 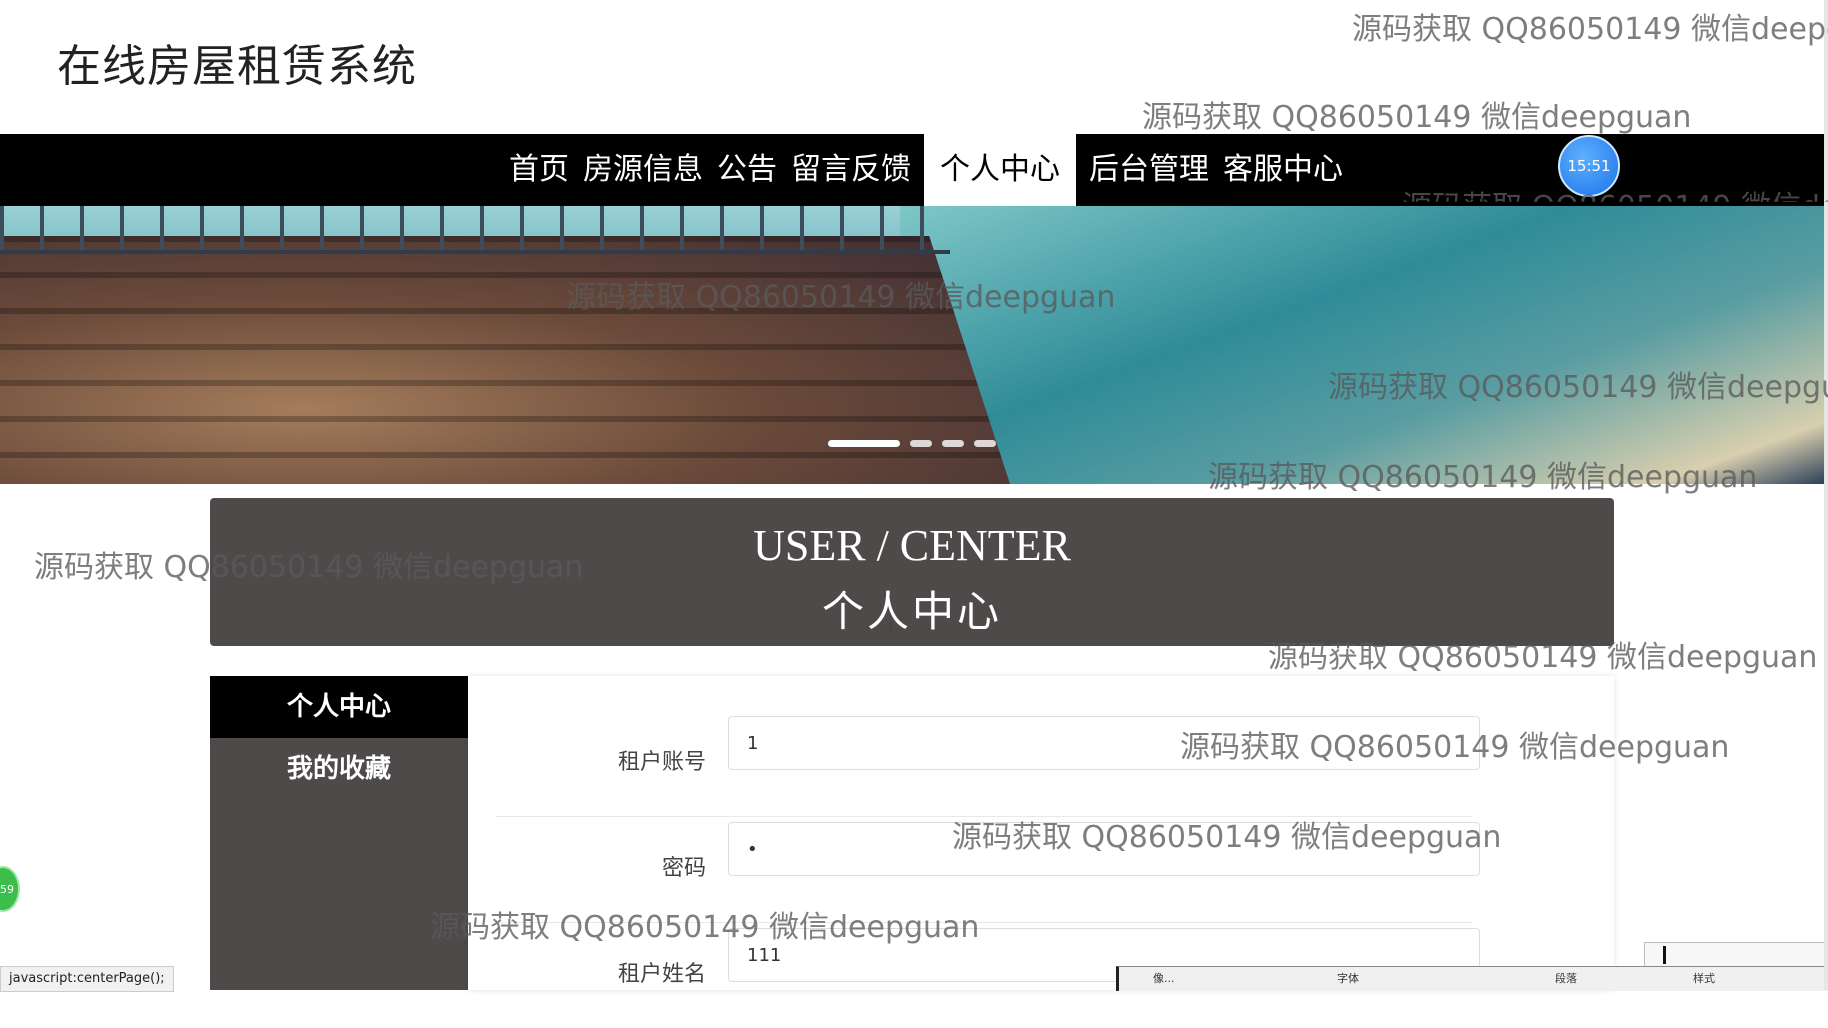 I want to click on word-ribbon: 像... 字体 段落 样式, so click(x=1472, y=978).